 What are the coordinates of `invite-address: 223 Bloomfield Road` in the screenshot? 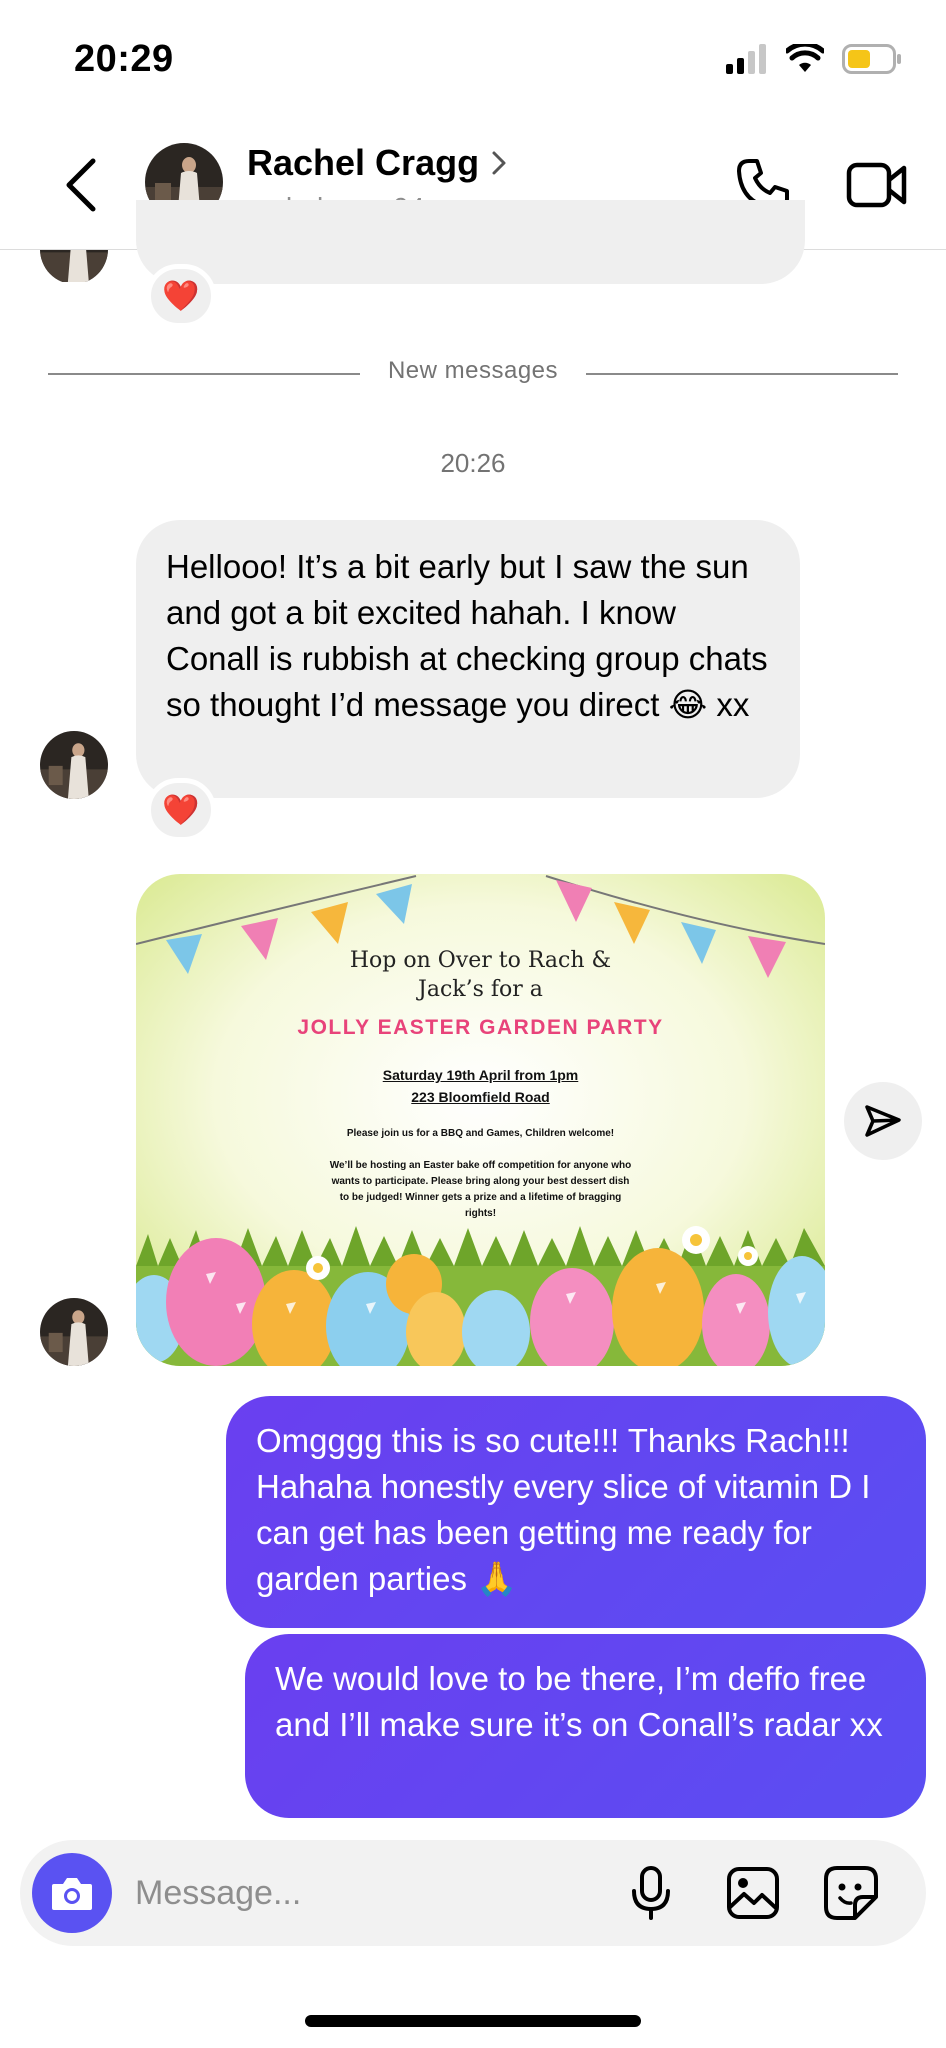 It's located at (480, 1097).